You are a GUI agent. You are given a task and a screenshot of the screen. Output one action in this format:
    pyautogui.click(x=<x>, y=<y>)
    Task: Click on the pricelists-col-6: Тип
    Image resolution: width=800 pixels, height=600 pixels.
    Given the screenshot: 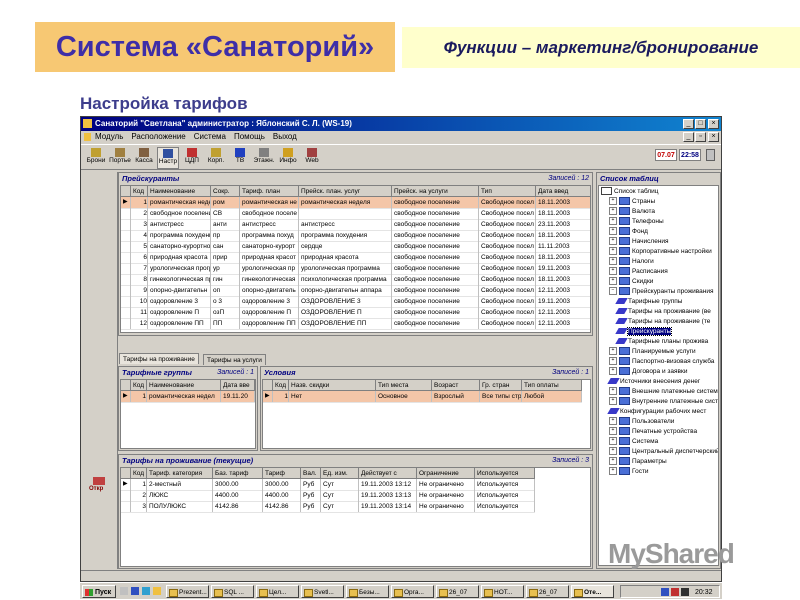 What is the action you would take?
    pyautogui.click(x=507, y=191)
    